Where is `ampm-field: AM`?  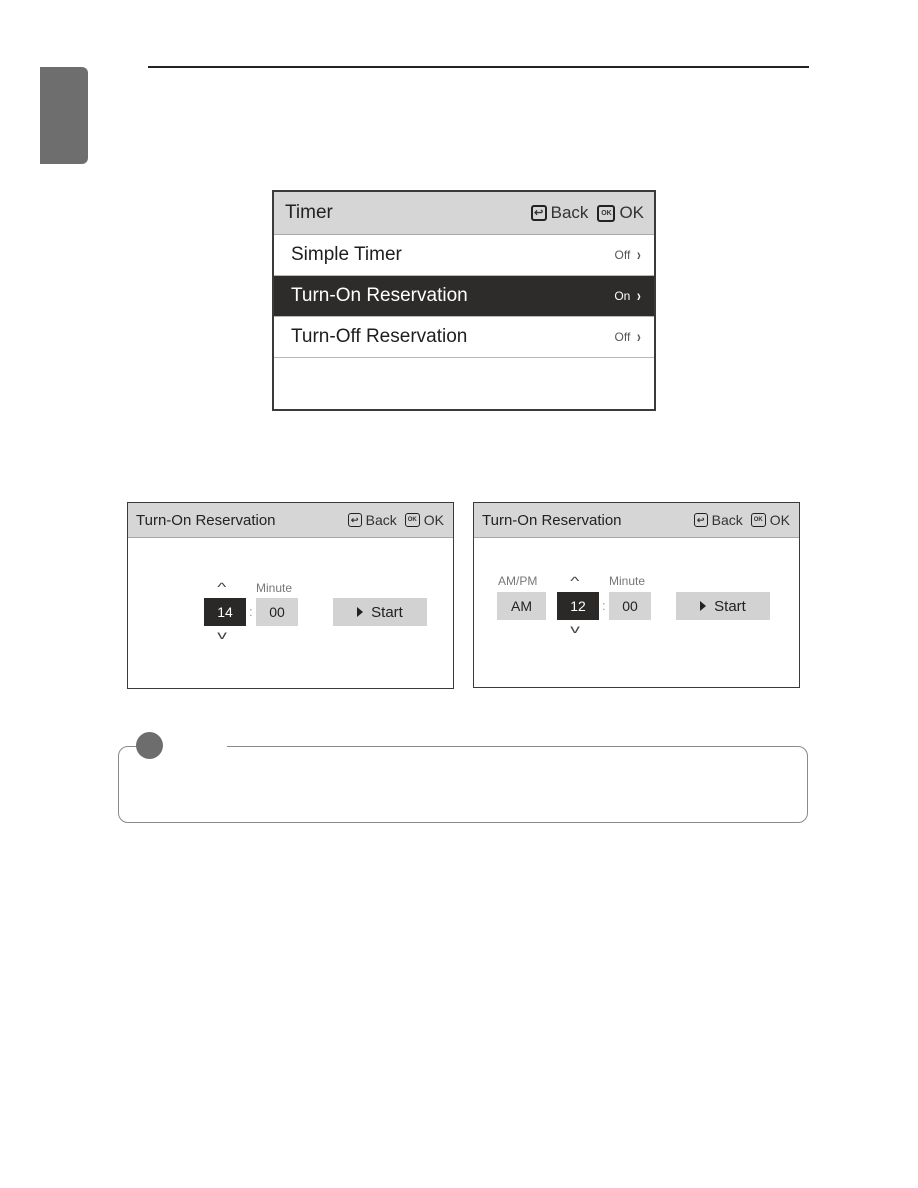
ampm-field: AM is located at coordinates (521, 606).